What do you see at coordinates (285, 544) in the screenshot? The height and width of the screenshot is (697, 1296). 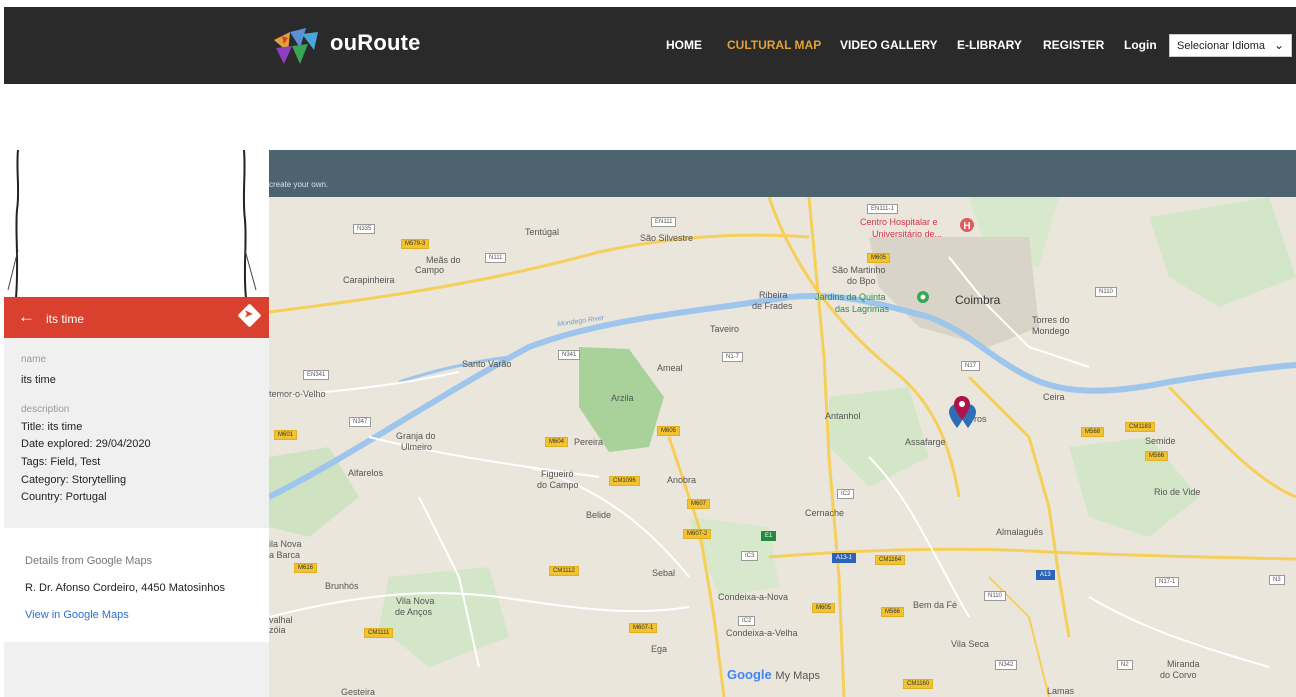 I see `map-label: ila Nova` at bounding box center [285, 544].